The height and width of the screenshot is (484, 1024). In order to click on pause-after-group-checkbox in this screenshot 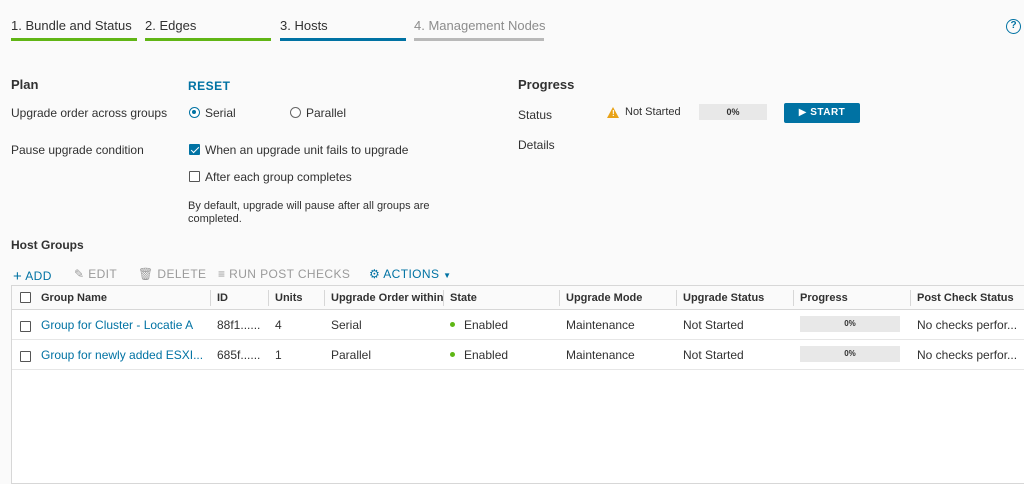, I will do `click(194, 176)`.